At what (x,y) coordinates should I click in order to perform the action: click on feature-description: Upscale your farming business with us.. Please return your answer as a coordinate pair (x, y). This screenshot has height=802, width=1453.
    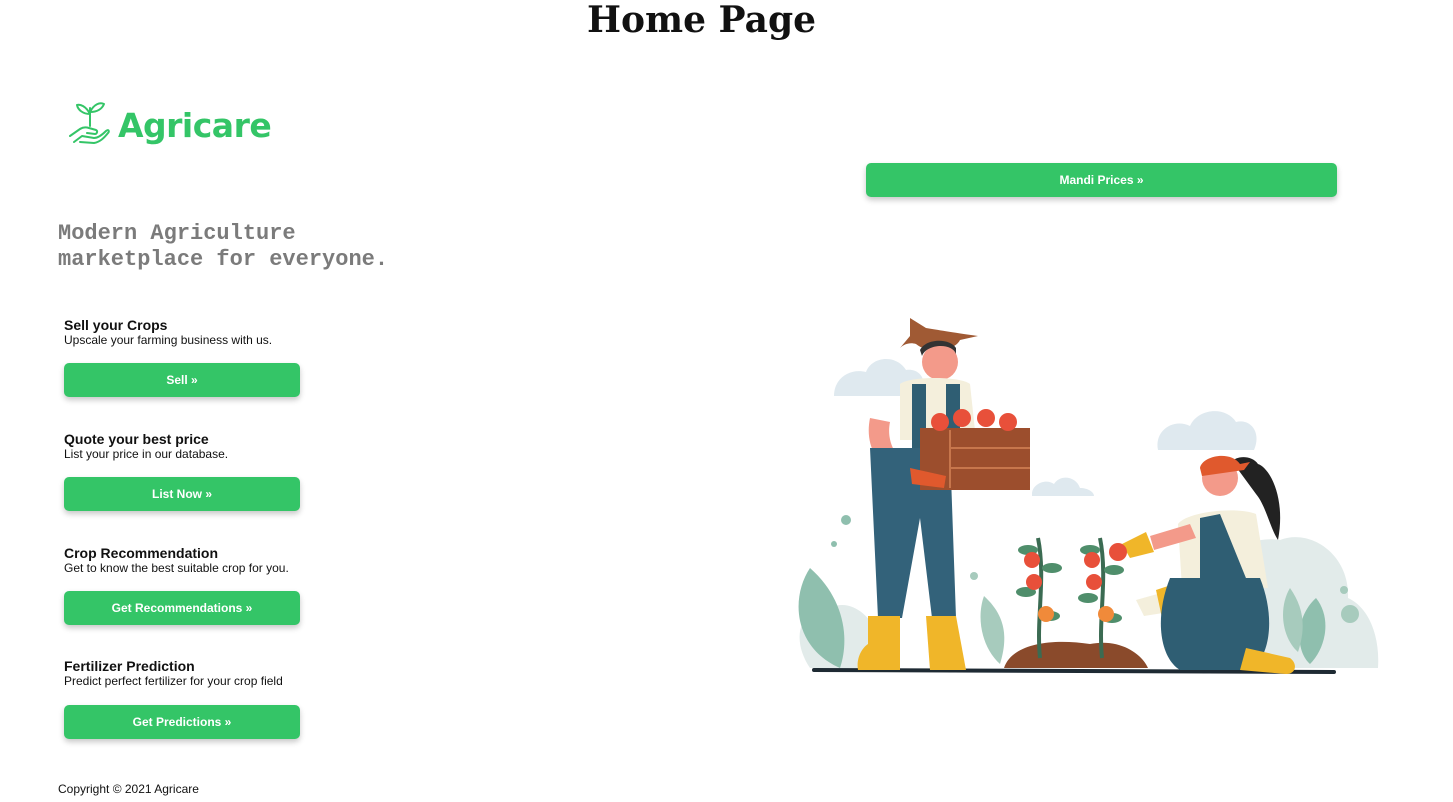
    Looking at the image, I should click on (168, 340).